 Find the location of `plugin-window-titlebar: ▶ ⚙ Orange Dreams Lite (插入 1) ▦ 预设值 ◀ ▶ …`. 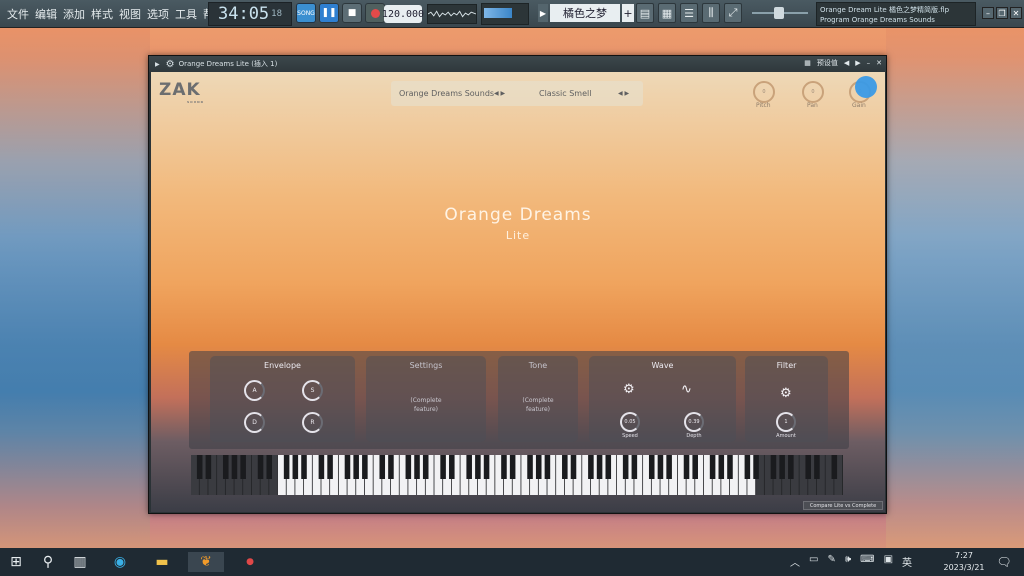

plugin-window-titlebar: ▶ ⚙ Orange Dreams Lite (插入 1) ▦ 预设值 ◀ ▶ … is located at coordinates (517, 64).